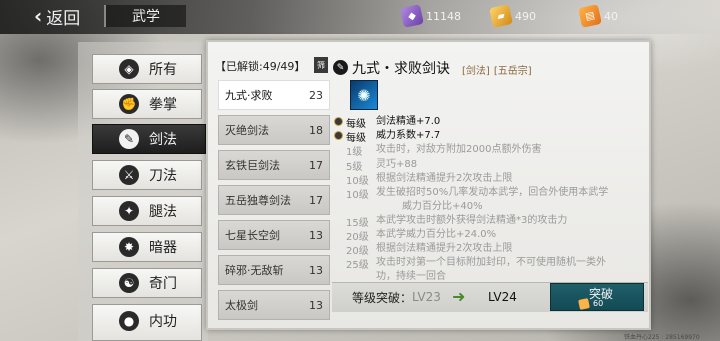  What do you see at coordinates (472, 220) in the screenshot?
I see `effect-text: 本武学攻击时额外获得剑法精通*3的攻击力` at bounding box center [472, 220].